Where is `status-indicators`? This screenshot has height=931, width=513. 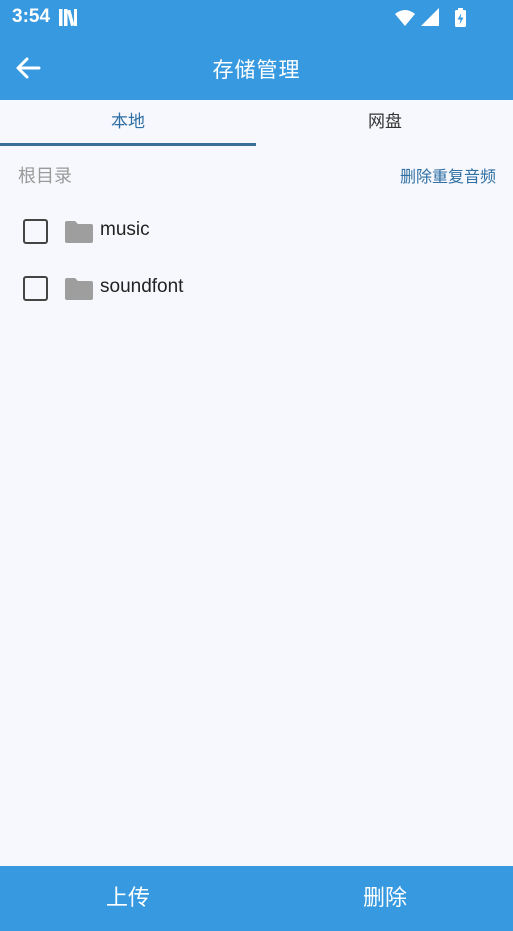 status-indicators is located at coordinates (430, 17).